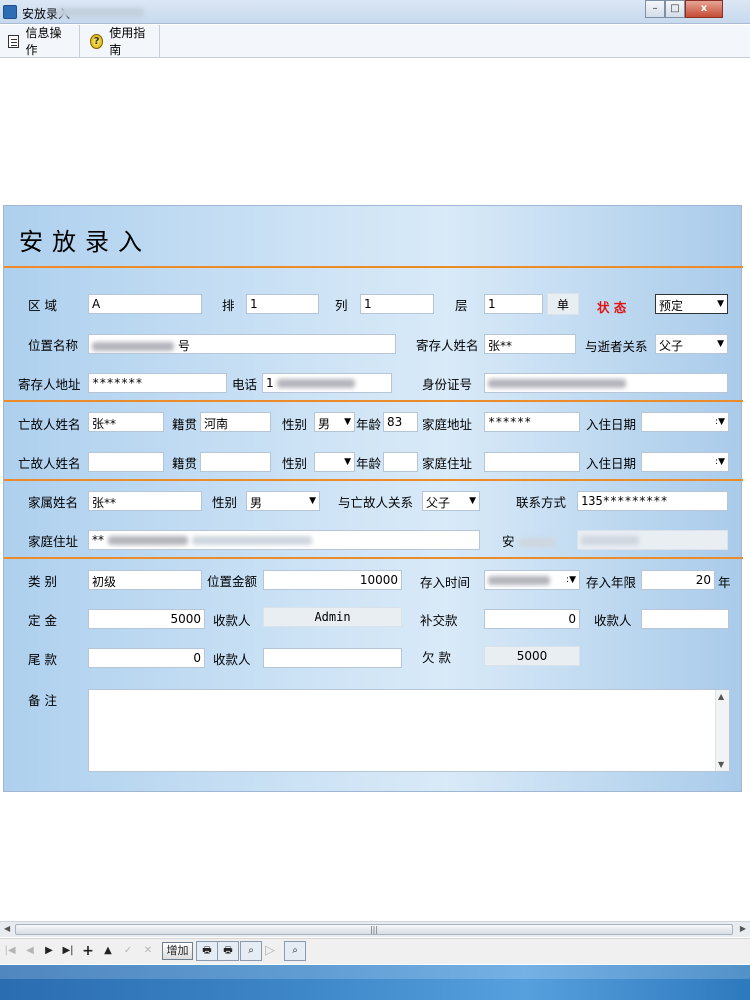  Describe the element at coordinates (334, 462) in the screenshot. I see `gender2-select: ▼` at that location.